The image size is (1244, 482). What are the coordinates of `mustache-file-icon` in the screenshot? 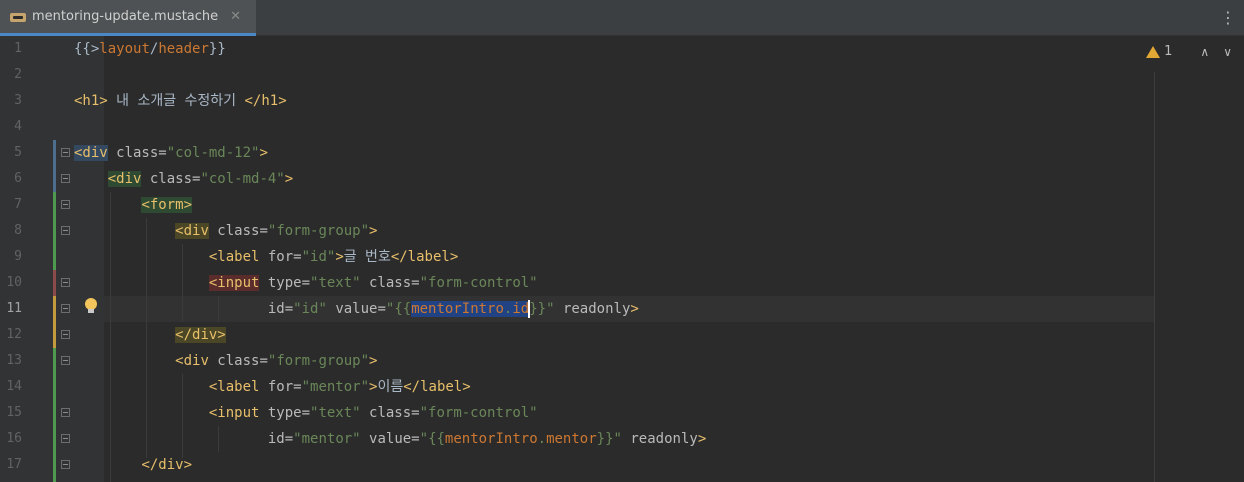 It's located at (19, 17).